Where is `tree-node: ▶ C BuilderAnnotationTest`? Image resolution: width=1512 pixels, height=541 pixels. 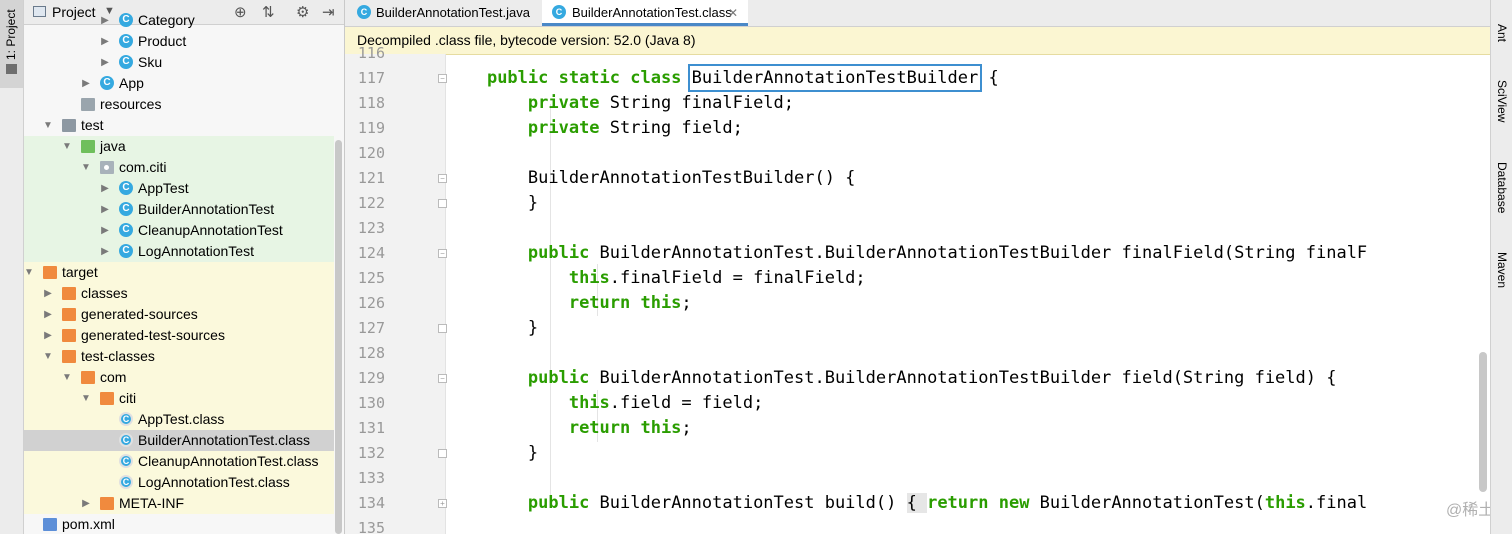 tree-node: ▶ C BuilderAnnotationTest is located at coordinates (179, 209).